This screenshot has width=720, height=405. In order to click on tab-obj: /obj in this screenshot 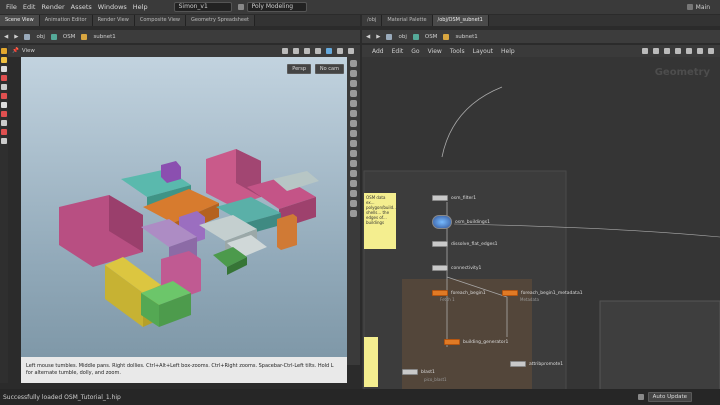, I will do `click(372, 20)`.